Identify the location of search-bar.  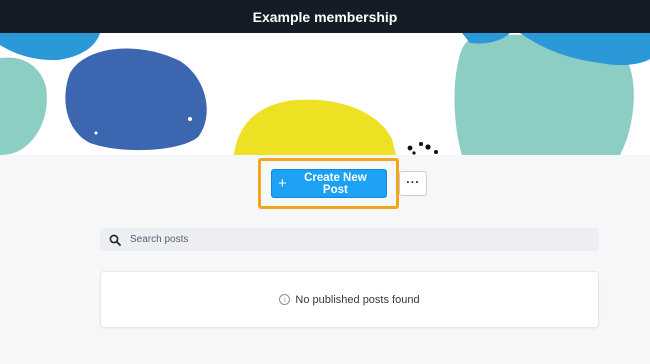
(349, 239).